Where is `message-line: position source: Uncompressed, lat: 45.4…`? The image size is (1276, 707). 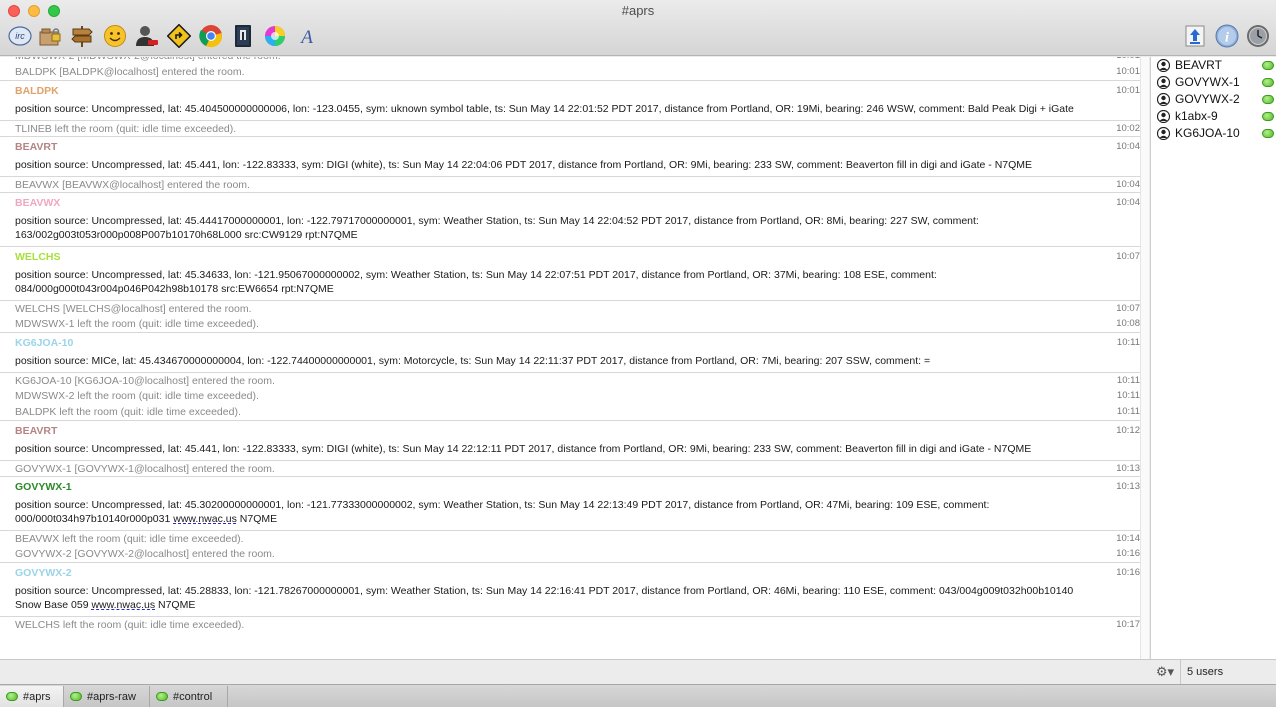
message-line: position source: Uncompressed, lat: 45.4… is located at coordinates (544, 109).